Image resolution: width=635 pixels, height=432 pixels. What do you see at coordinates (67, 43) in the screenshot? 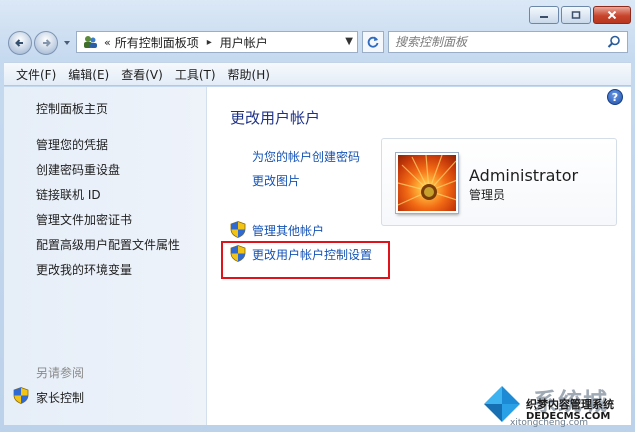
I see `recent-pages-dropdown-icon` at bounding box center [67, 43].